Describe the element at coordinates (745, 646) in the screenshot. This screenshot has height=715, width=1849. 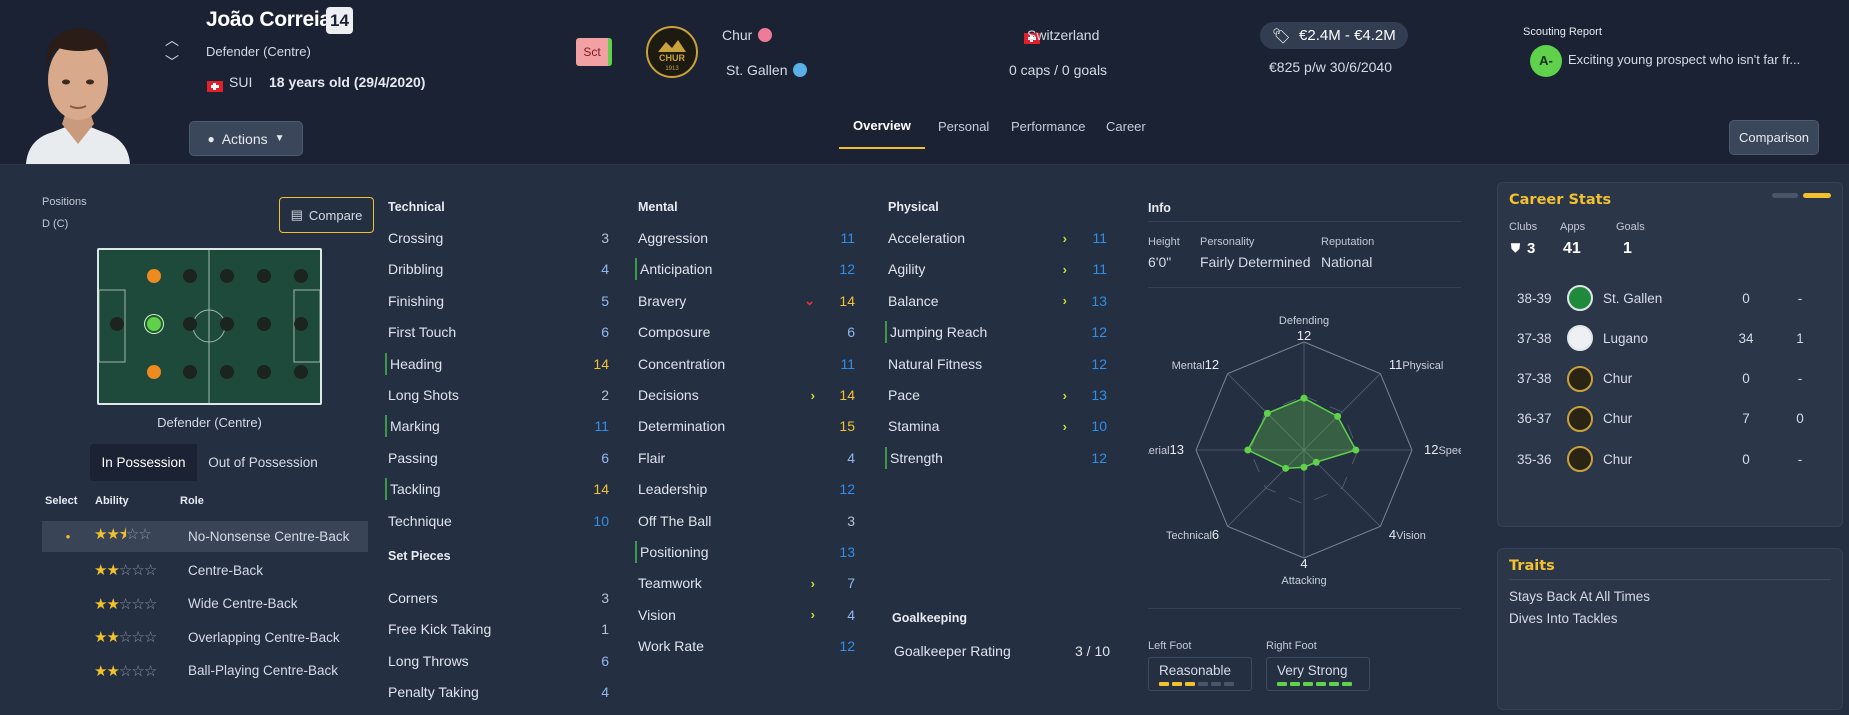
I see `attribute-row: Work Rate 12` at that location.